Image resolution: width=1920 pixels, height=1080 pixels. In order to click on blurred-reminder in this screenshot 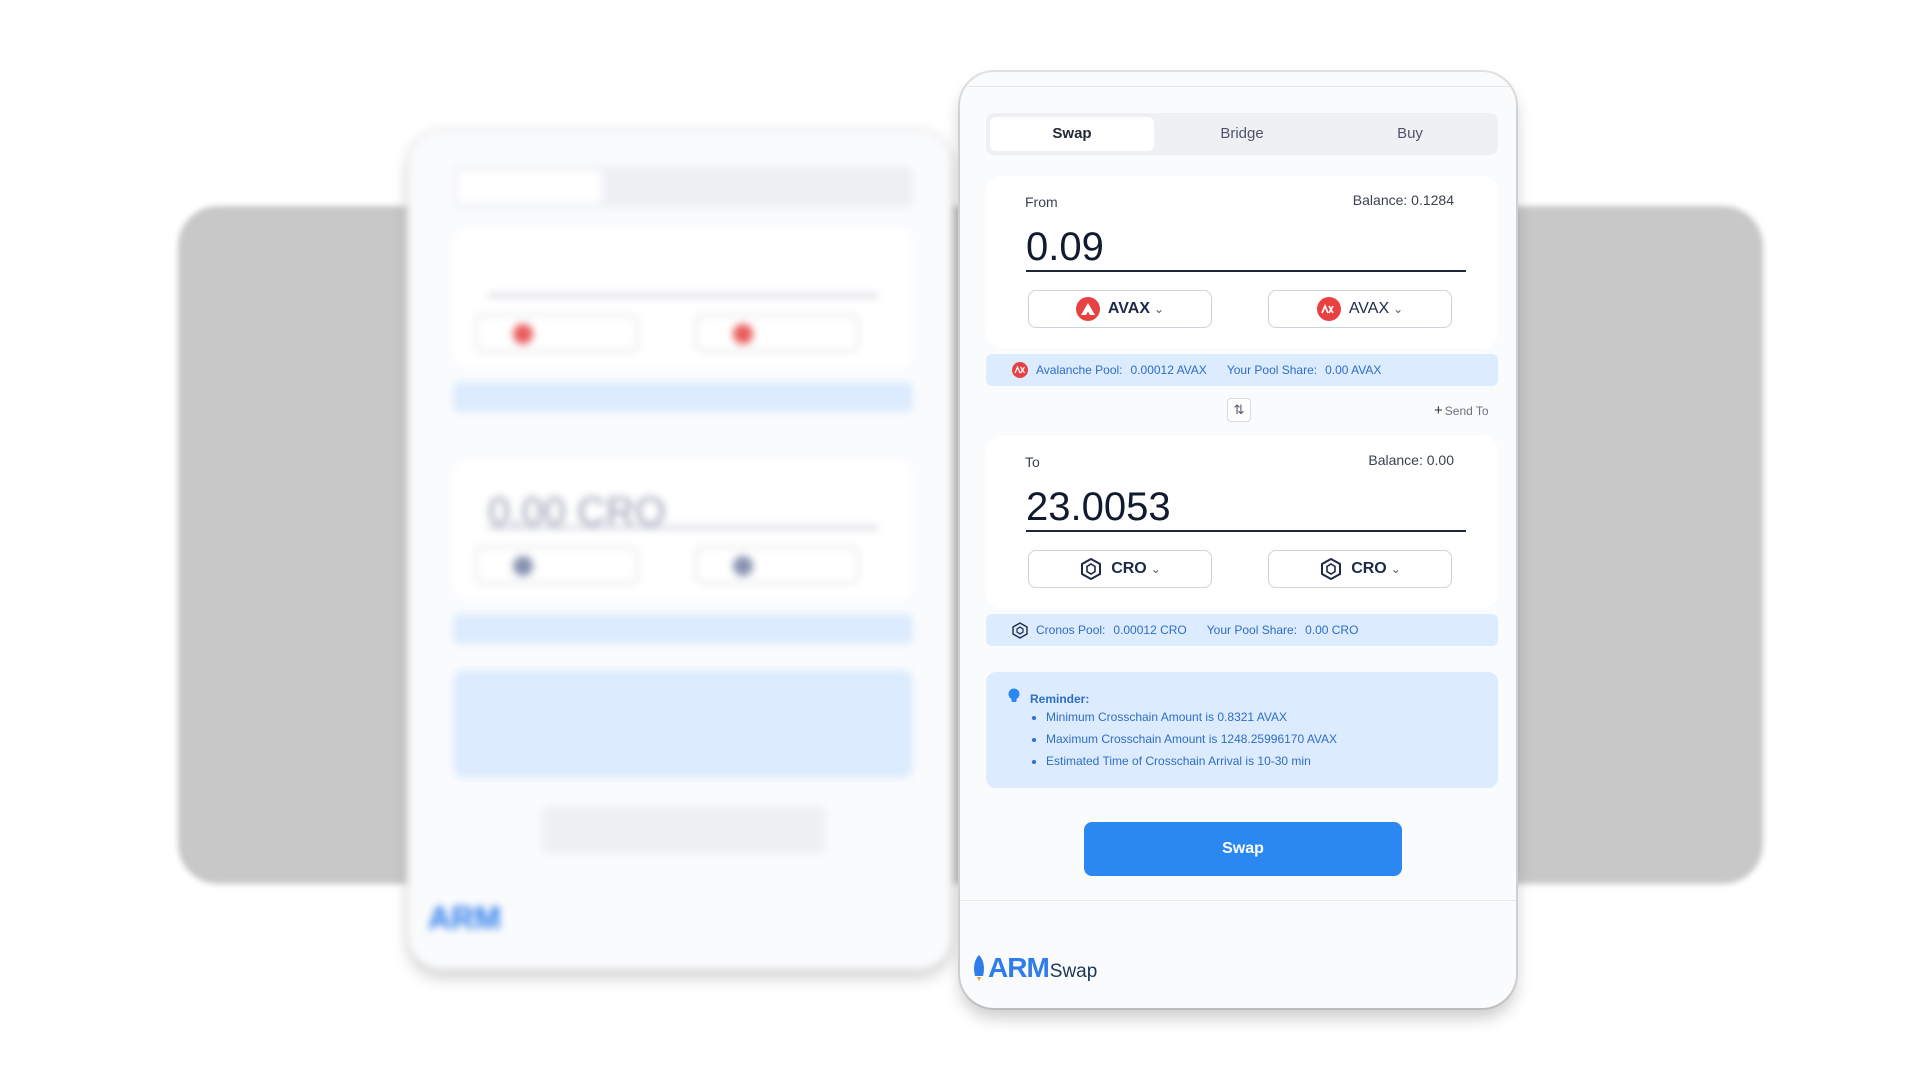, I will do `click(683, 724)`.